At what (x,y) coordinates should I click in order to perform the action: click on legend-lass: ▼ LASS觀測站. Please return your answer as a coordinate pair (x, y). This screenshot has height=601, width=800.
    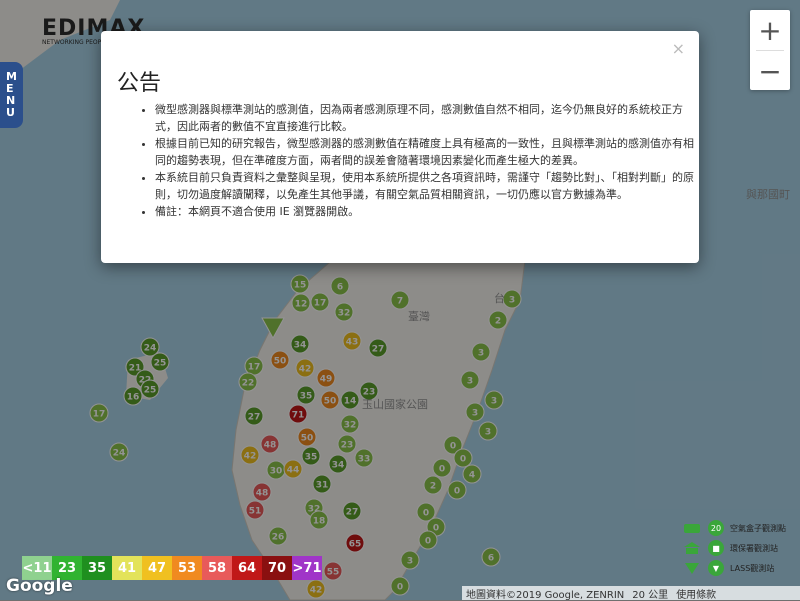
    Looking at the image, I should click on (741, 568).